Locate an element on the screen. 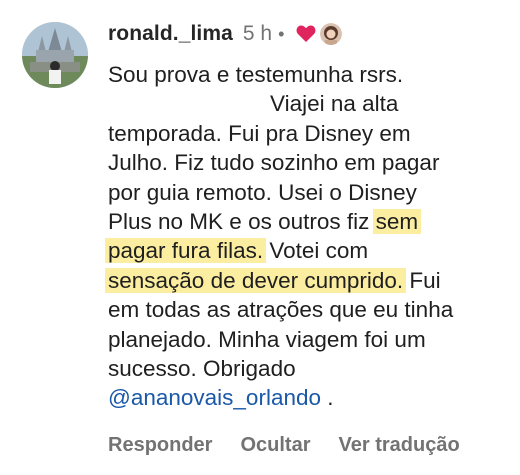  comment-line: sensação de dever cumprido. Fui is located at coordinates (306, 280).